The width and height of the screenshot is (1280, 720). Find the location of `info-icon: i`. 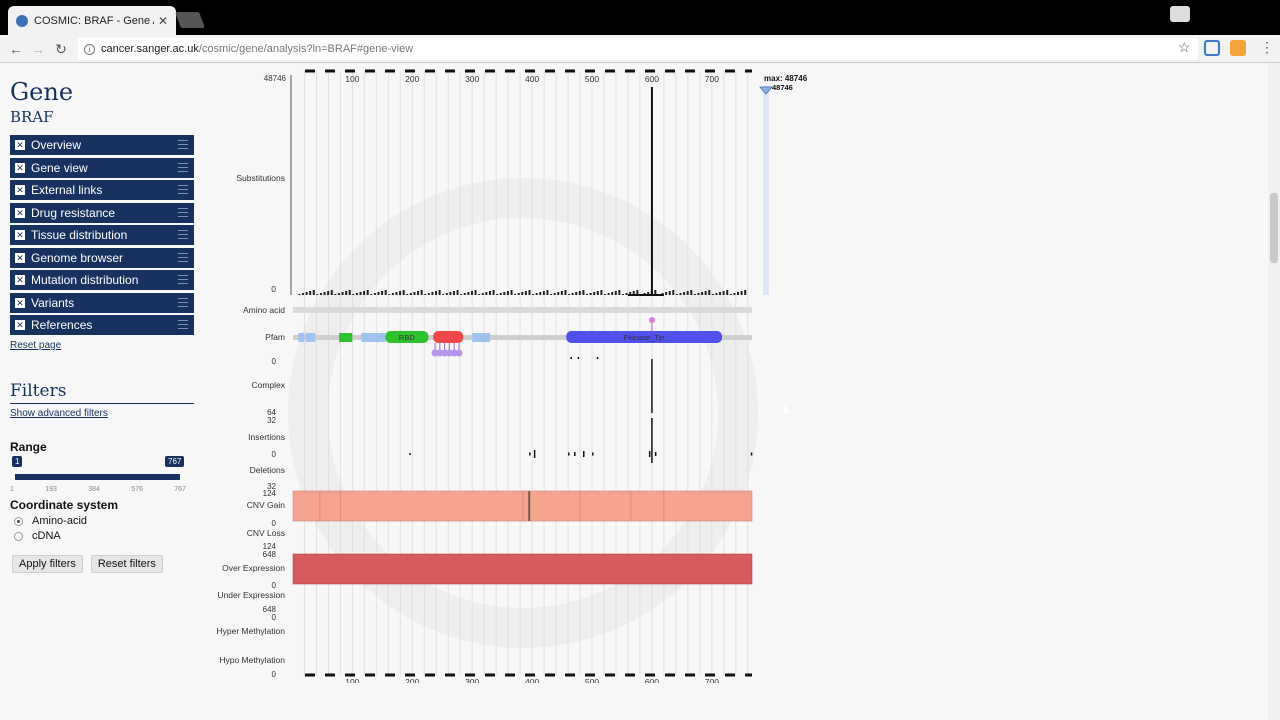

info-icon: i is located at coordinates (89, 49).